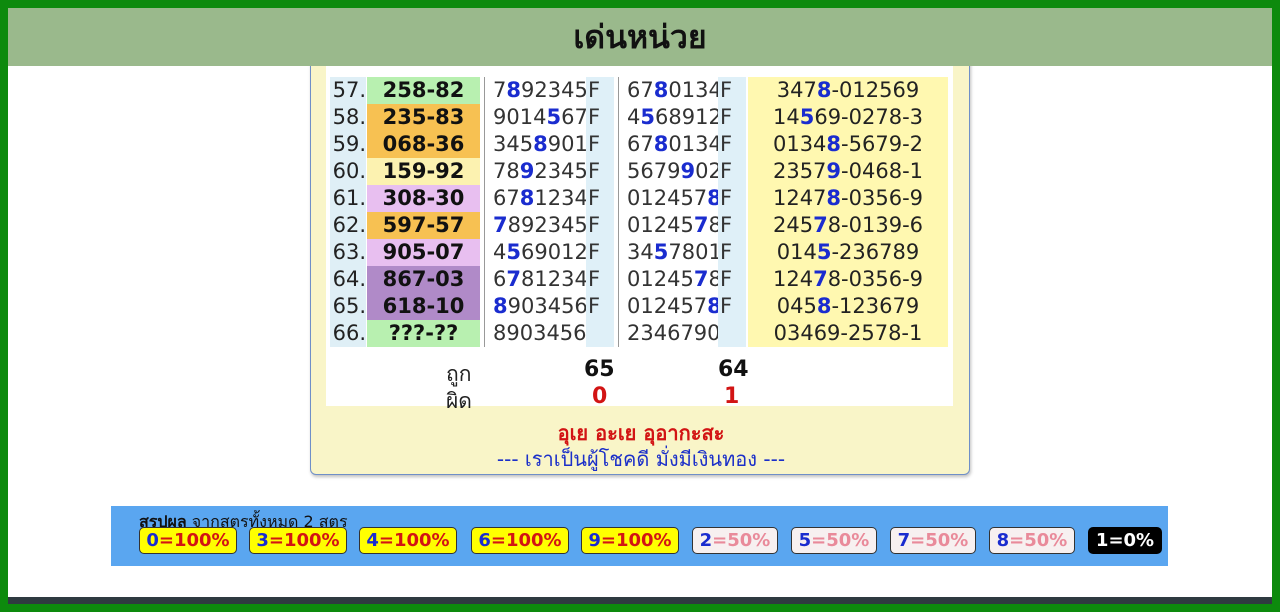 The height and width of the screenshot is (612, 1280). Describe the element at coordinates (513, 144) in the screenshot. I see `digit-text: 345` at that location.